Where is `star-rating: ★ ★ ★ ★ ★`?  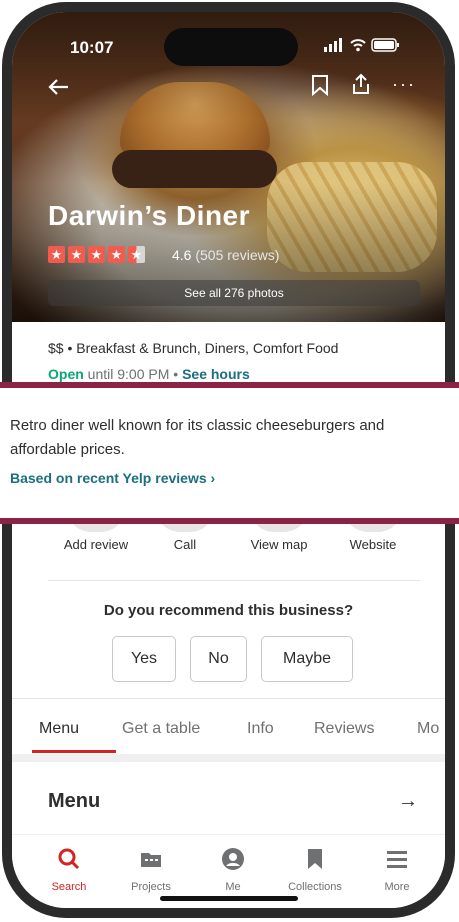
star-rating: ★ ★ ★ ★ ★ is located at coordinates (96, 254).